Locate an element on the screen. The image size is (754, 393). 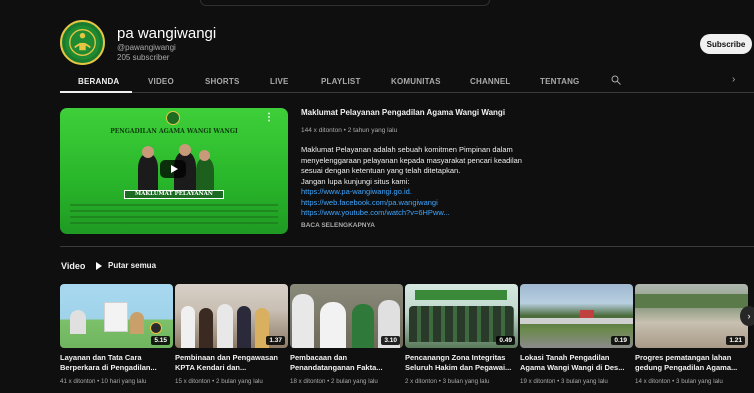
channel-handle: @pawangiwangi is located at coordinates (146, 47).